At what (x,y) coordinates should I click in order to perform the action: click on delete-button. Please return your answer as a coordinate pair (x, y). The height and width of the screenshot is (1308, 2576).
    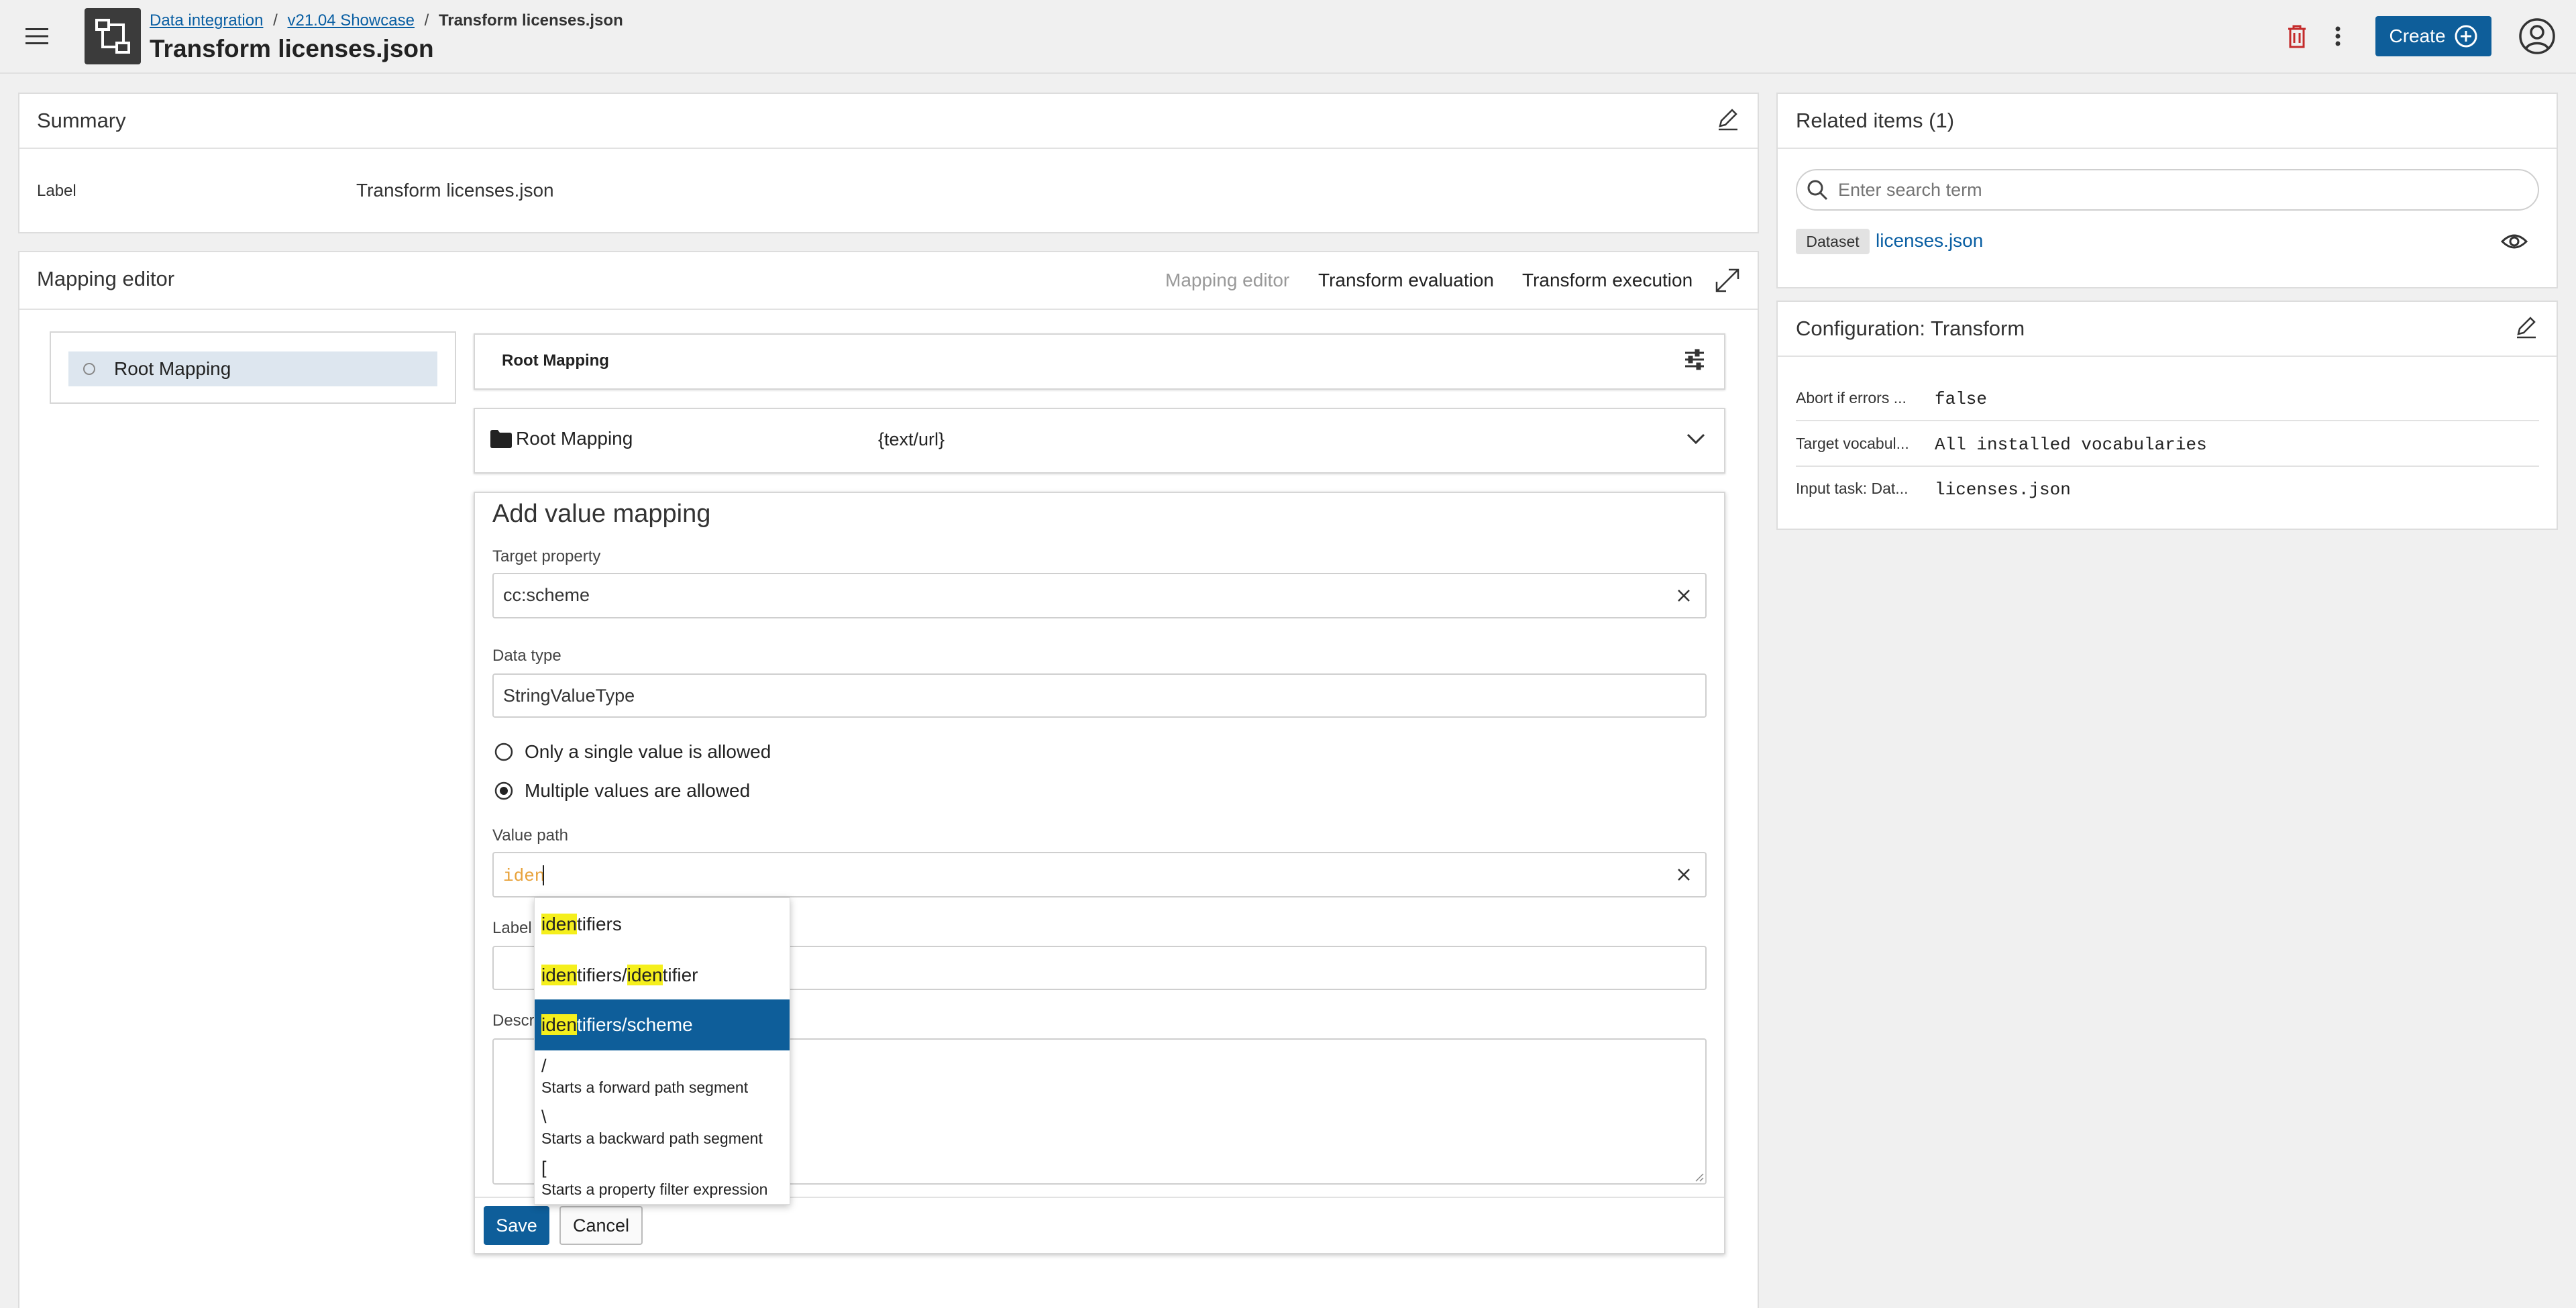
    Looking at the image, I should click on (2297, 36).